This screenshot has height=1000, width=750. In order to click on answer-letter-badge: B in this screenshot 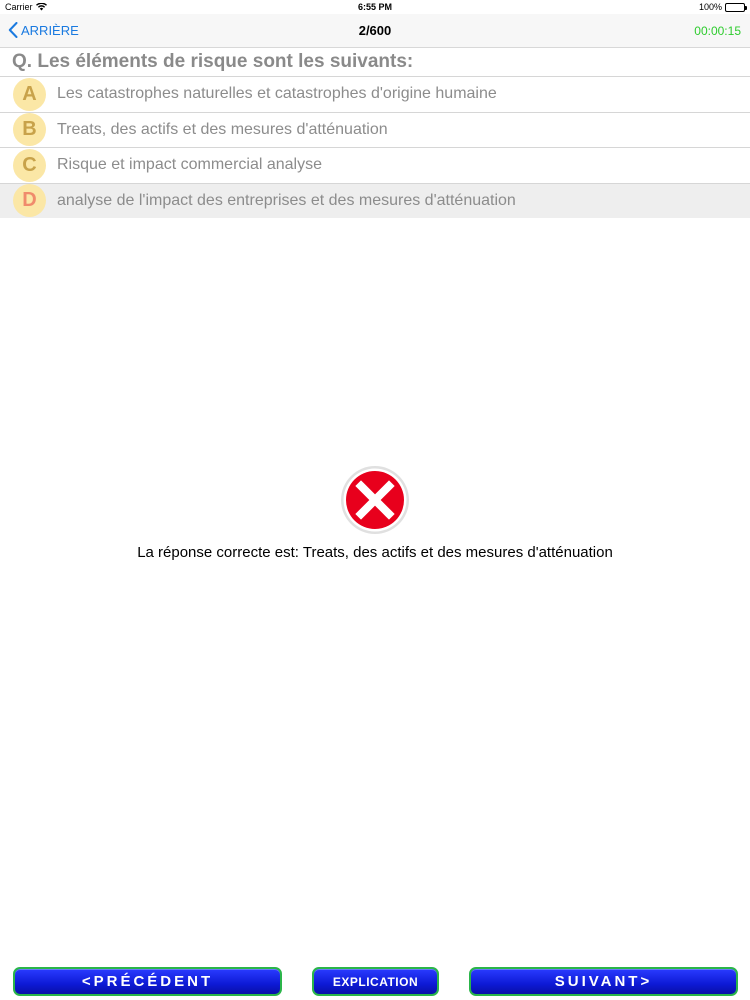, I will do `click(29, 130)`.